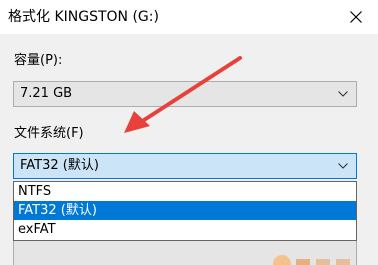  What do you see at coordinates (46, 93) in the screenshot?
I see `capacity-value: 7.21 GB` at bounding box center [46, 93].